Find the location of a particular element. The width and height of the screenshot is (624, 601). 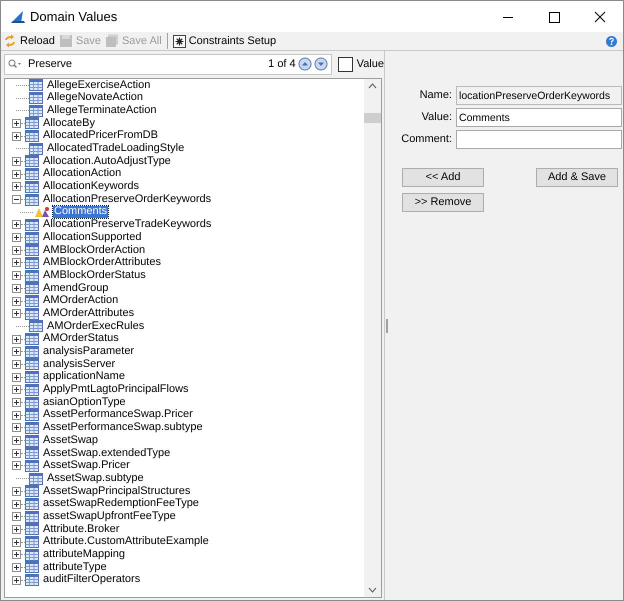

help-icon is located at coordinates (611, 41).